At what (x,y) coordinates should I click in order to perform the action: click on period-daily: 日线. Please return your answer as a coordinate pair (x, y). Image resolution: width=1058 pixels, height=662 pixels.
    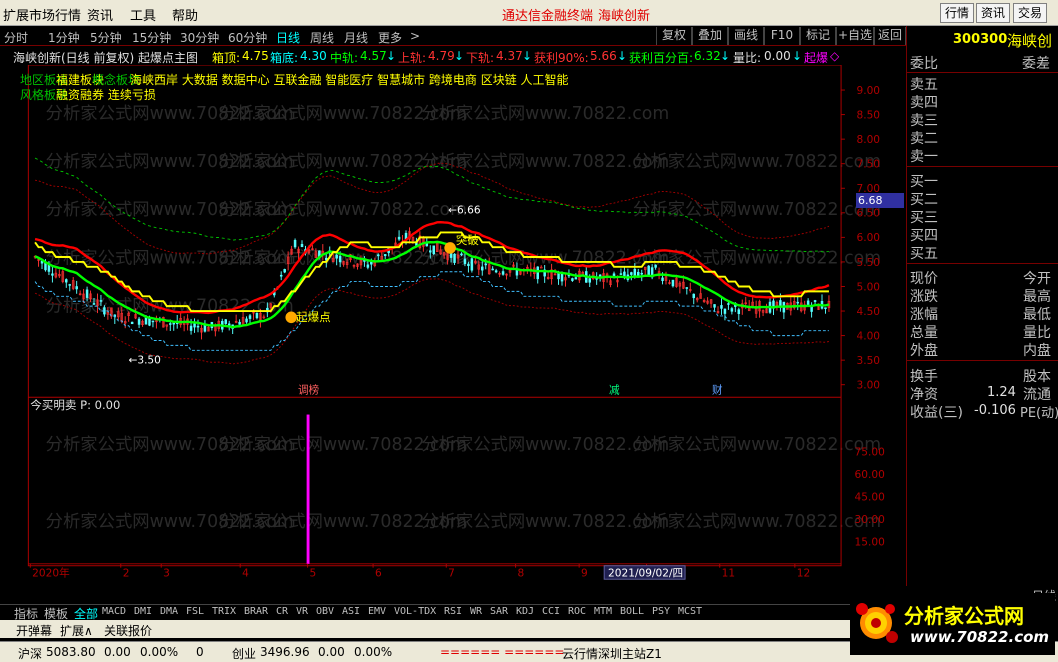
    Looking at the image, I should click on (288, 37).